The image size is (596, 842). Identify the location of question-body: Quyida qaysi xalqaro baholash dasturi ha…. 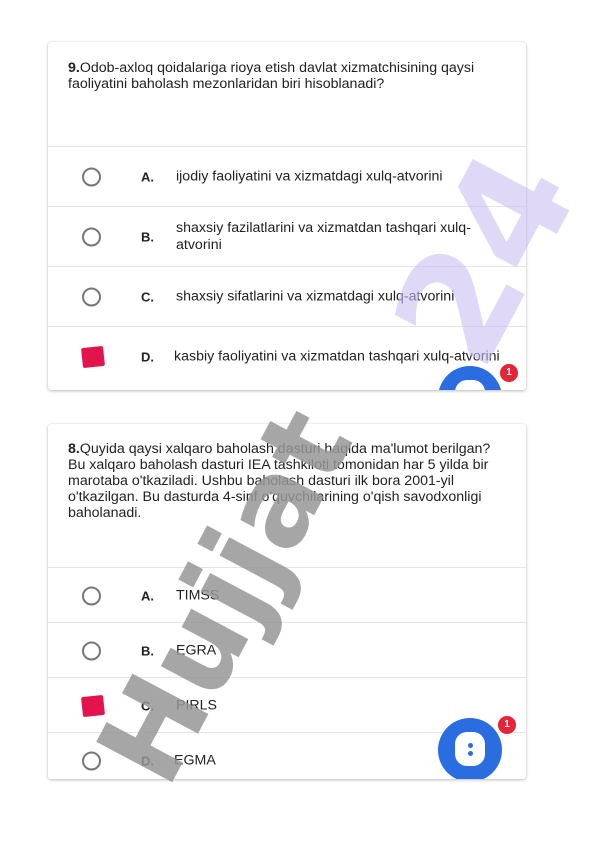
(279, 481).